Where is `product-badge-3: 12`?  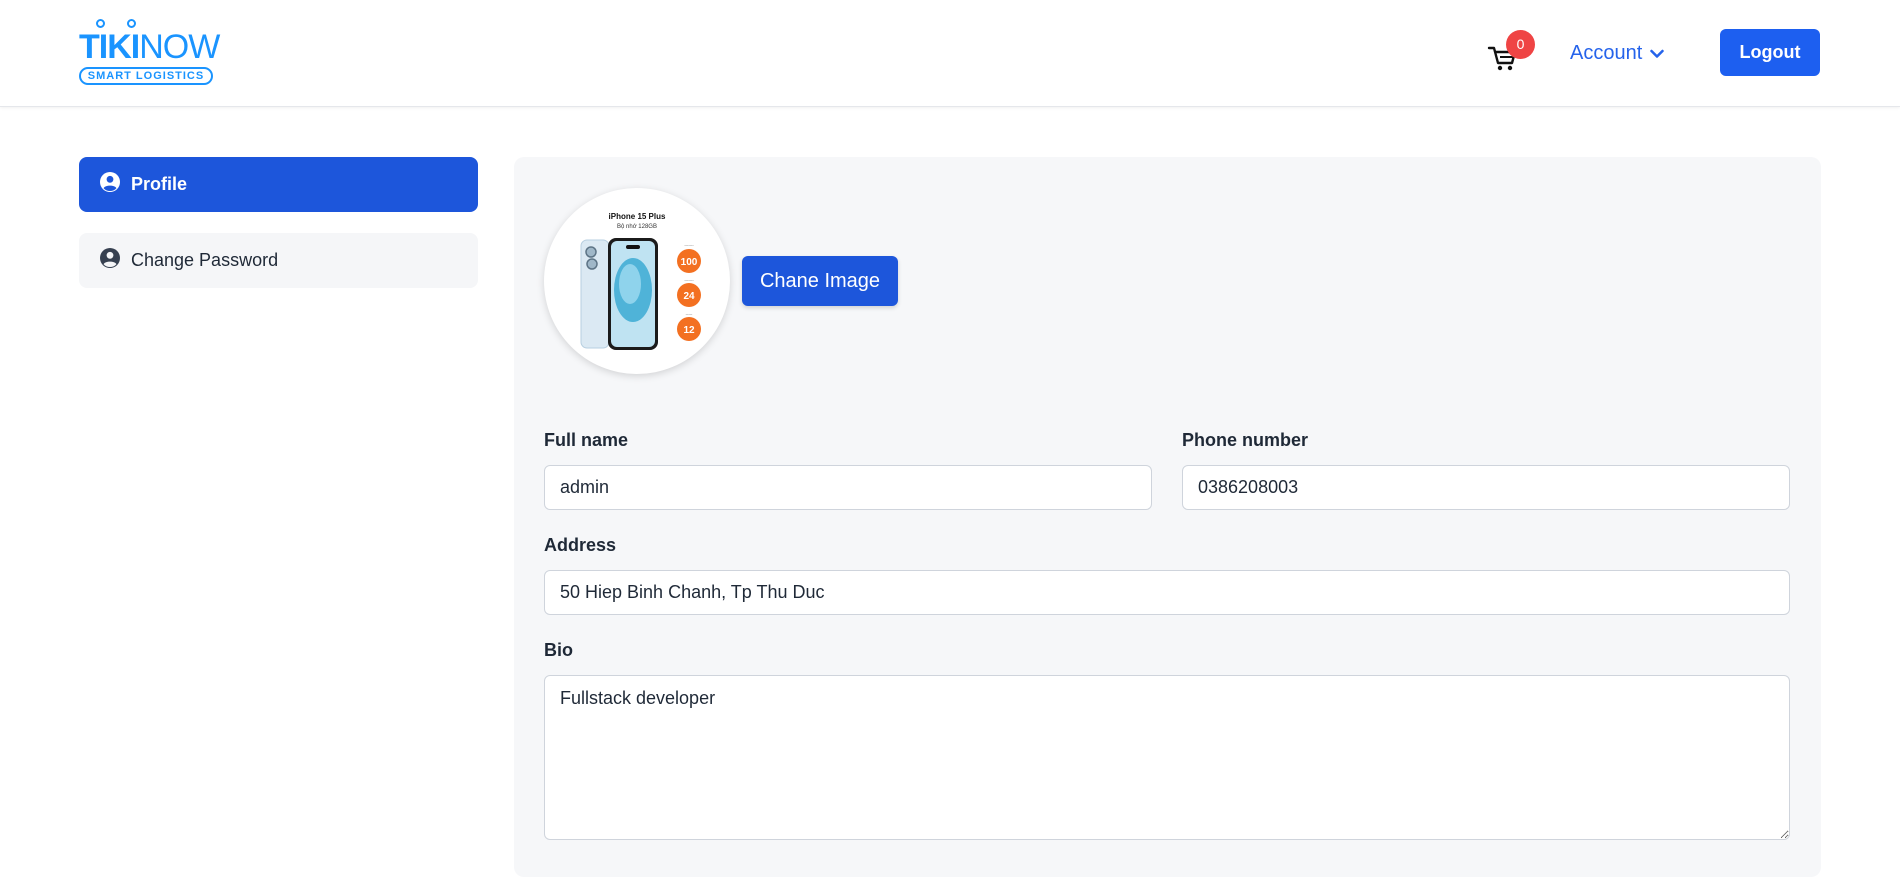 product-badge-3: 12 is located at coordinates (689, 330).